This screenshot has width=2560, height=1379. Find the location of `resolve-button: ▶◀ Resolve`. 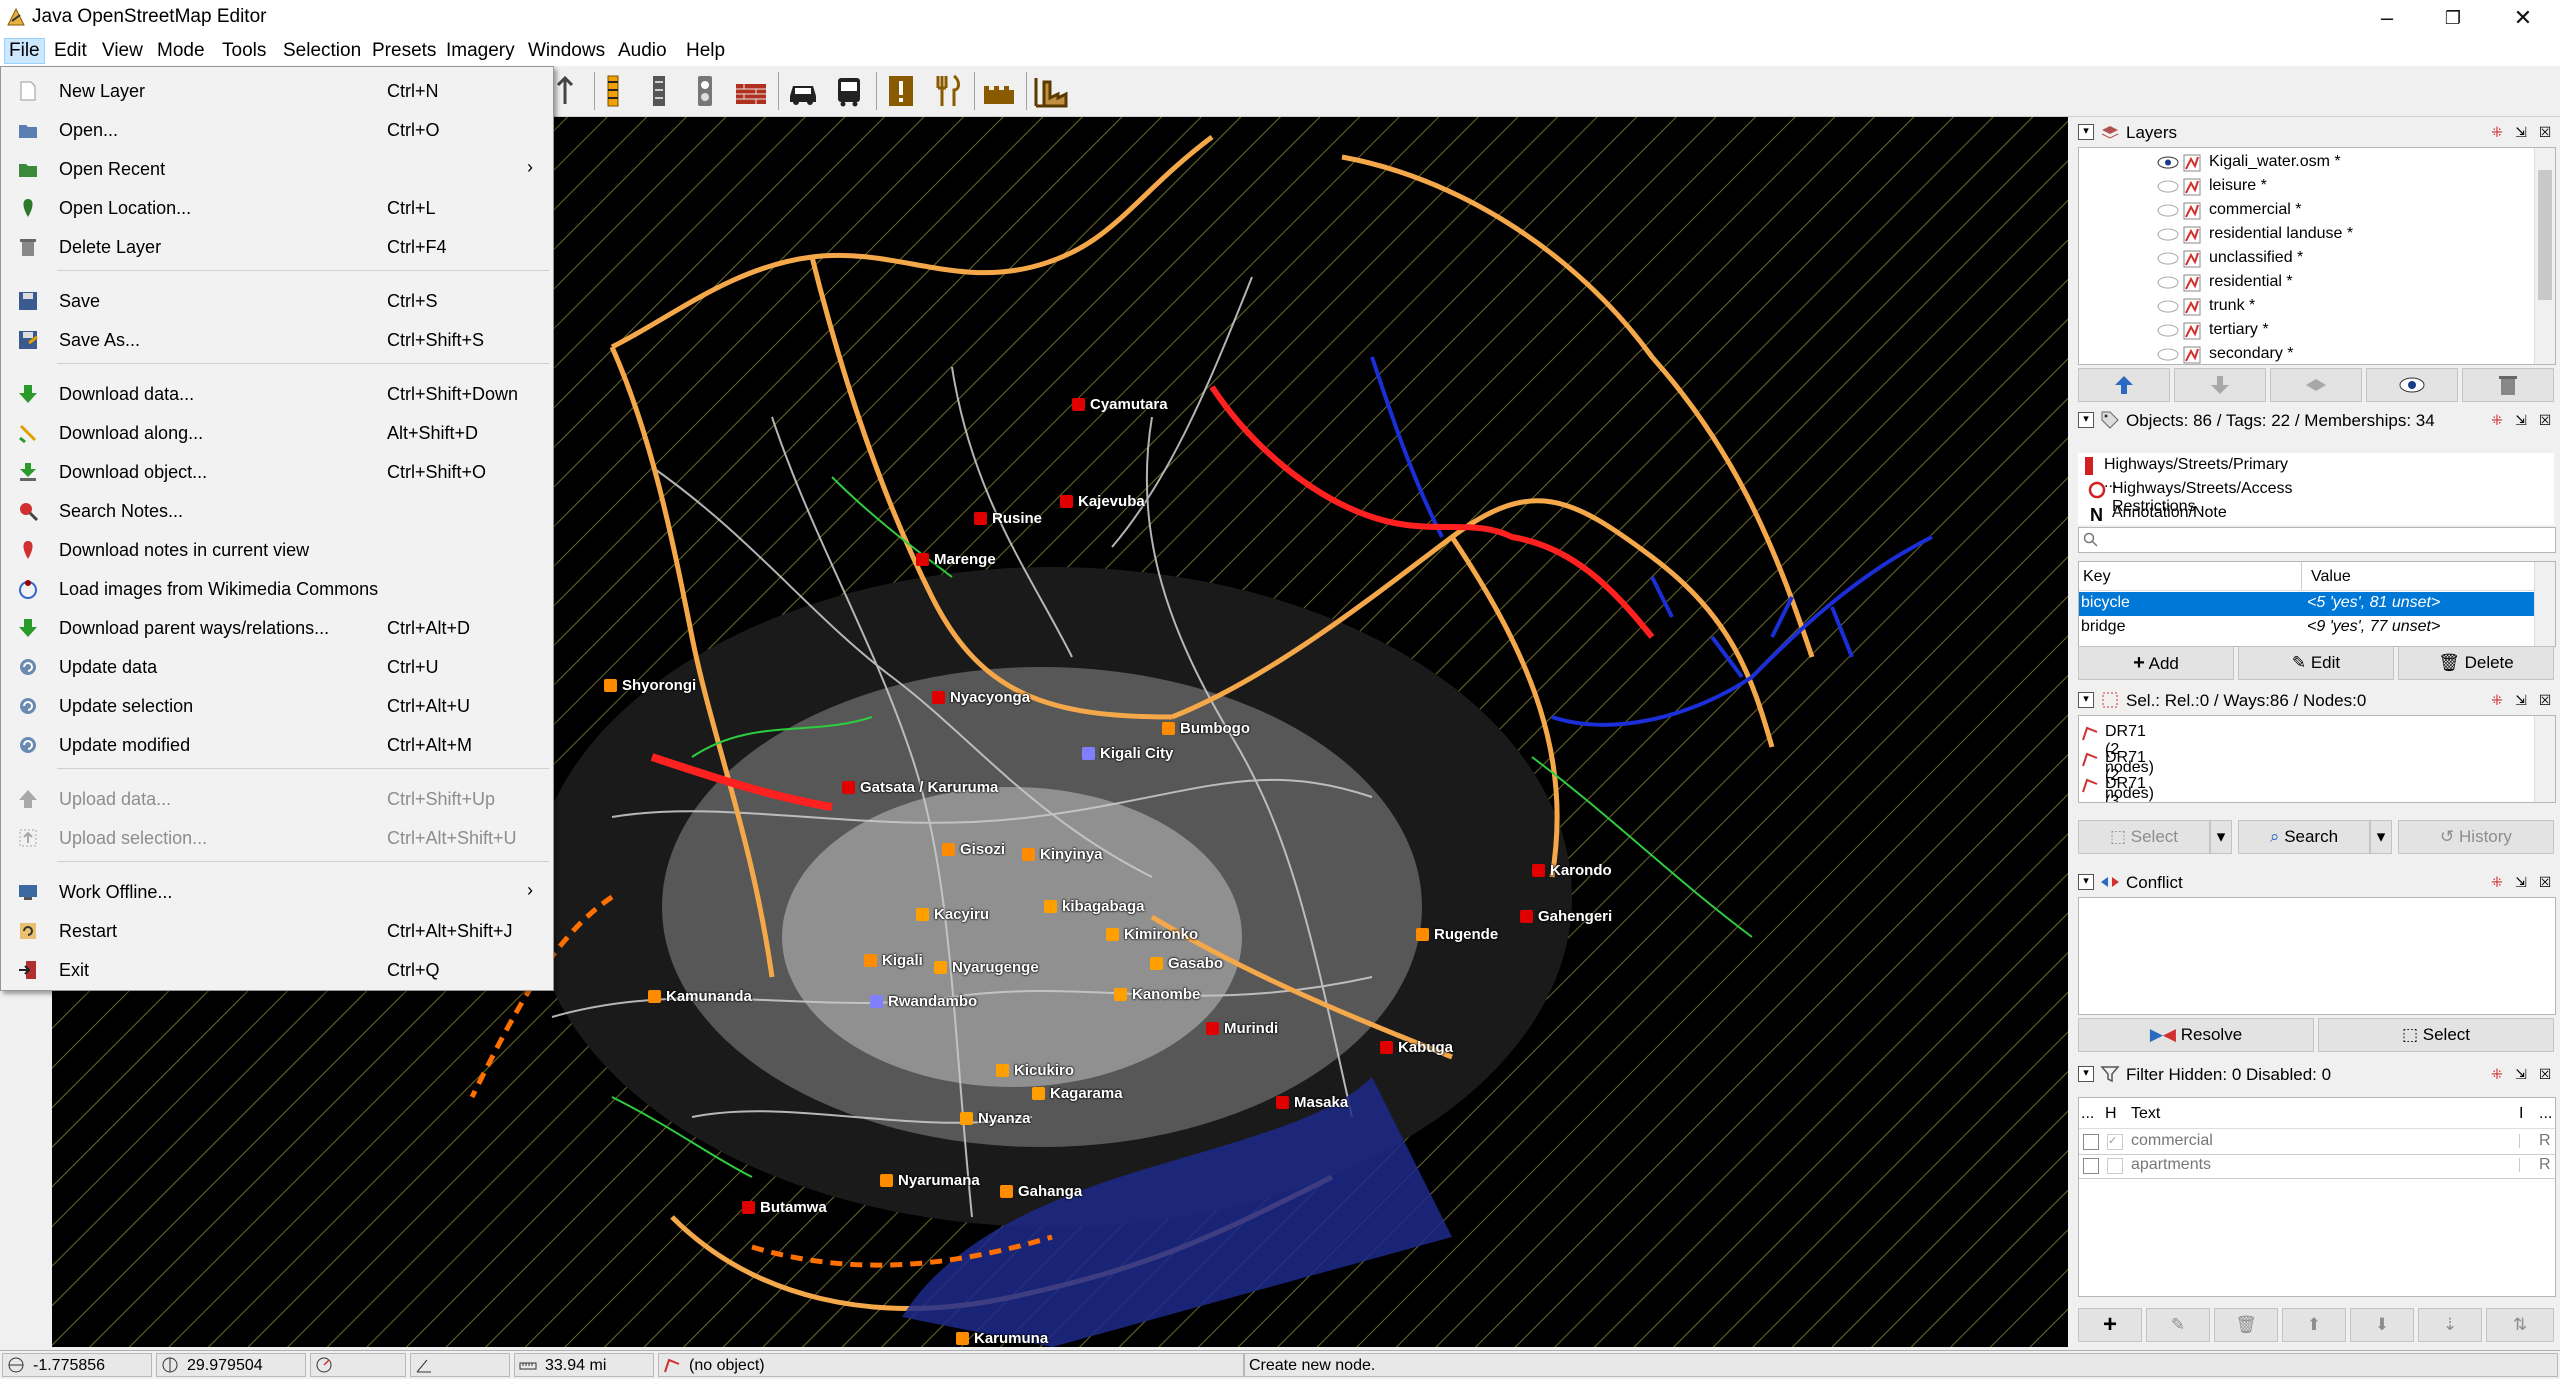

resolve-button: ▶◀ Resolve is located at coordinates (2196, 1035).